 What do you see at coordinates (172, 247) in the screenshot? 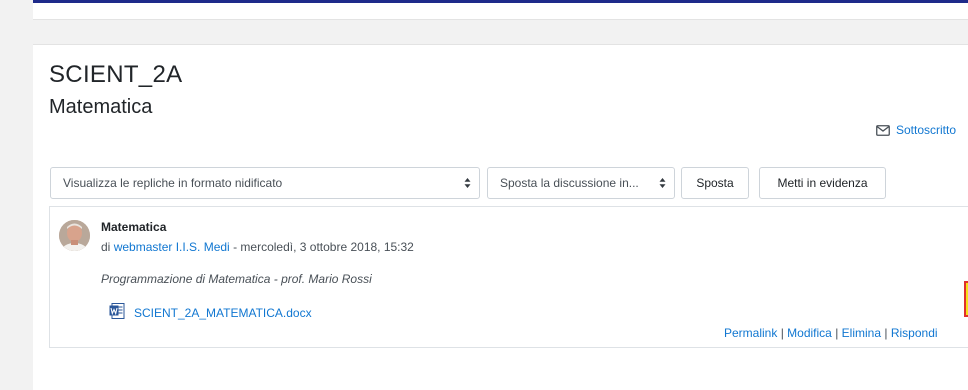
I see `author-link: webmaster I.I.S. Medi` at bounding box center [172, 247].